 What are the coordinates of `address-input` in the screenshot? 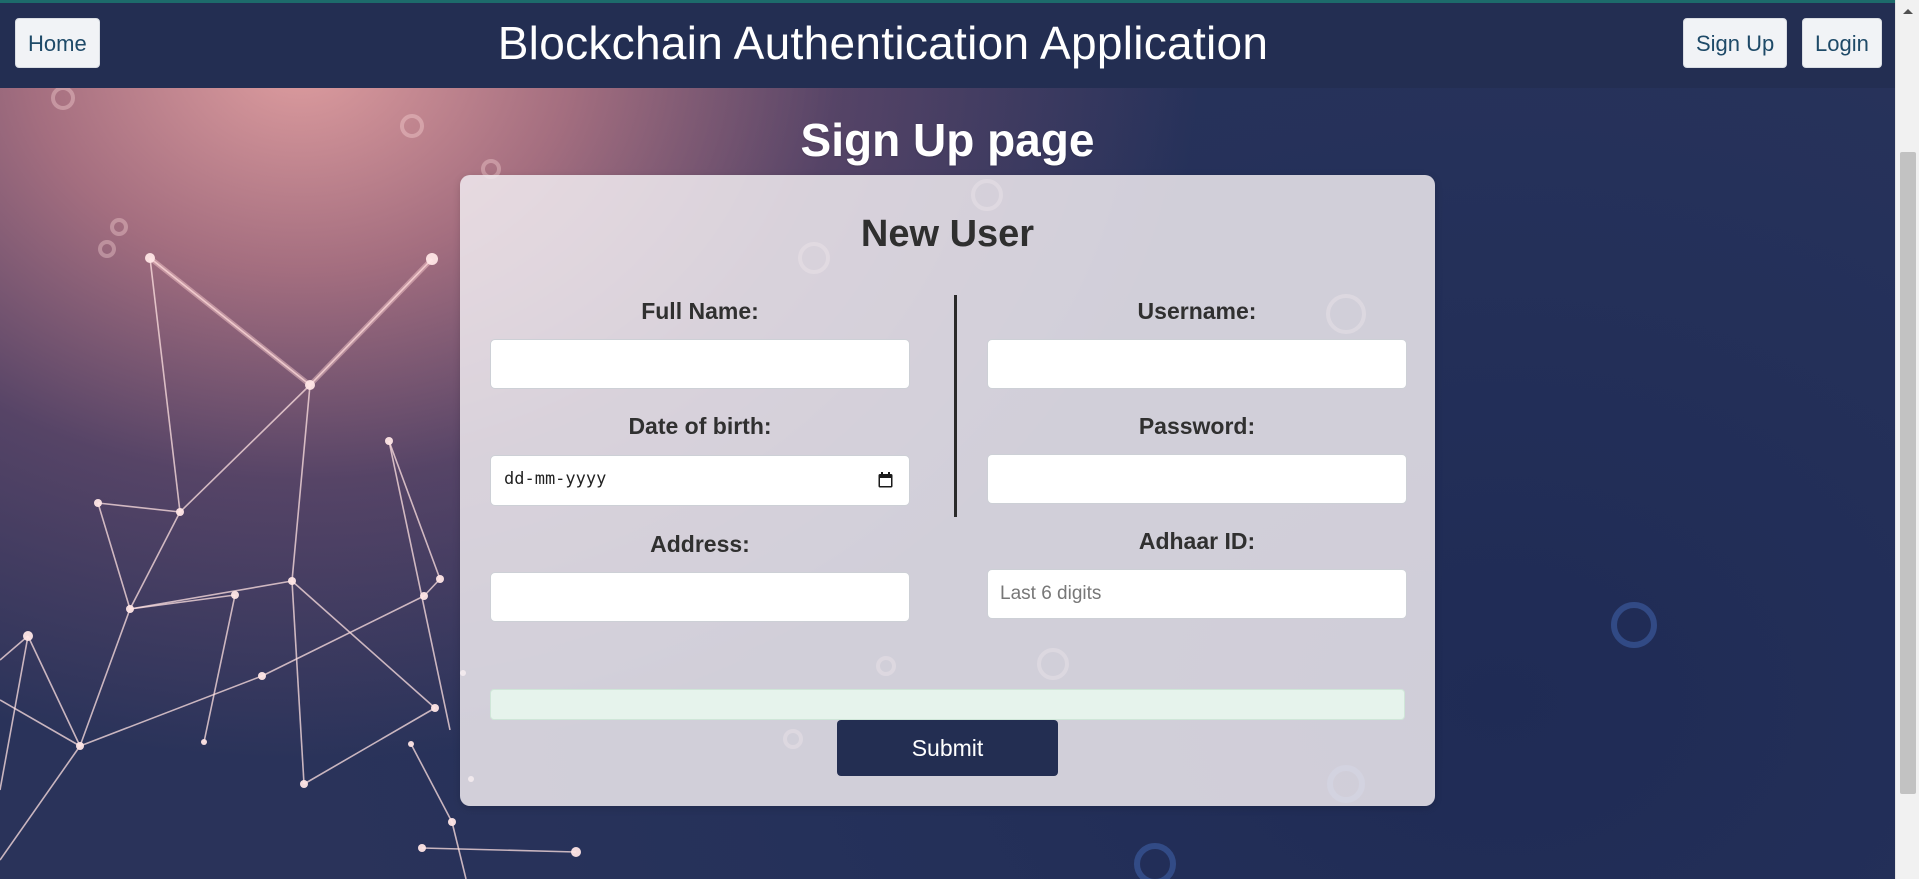 It's located at (700, 597).